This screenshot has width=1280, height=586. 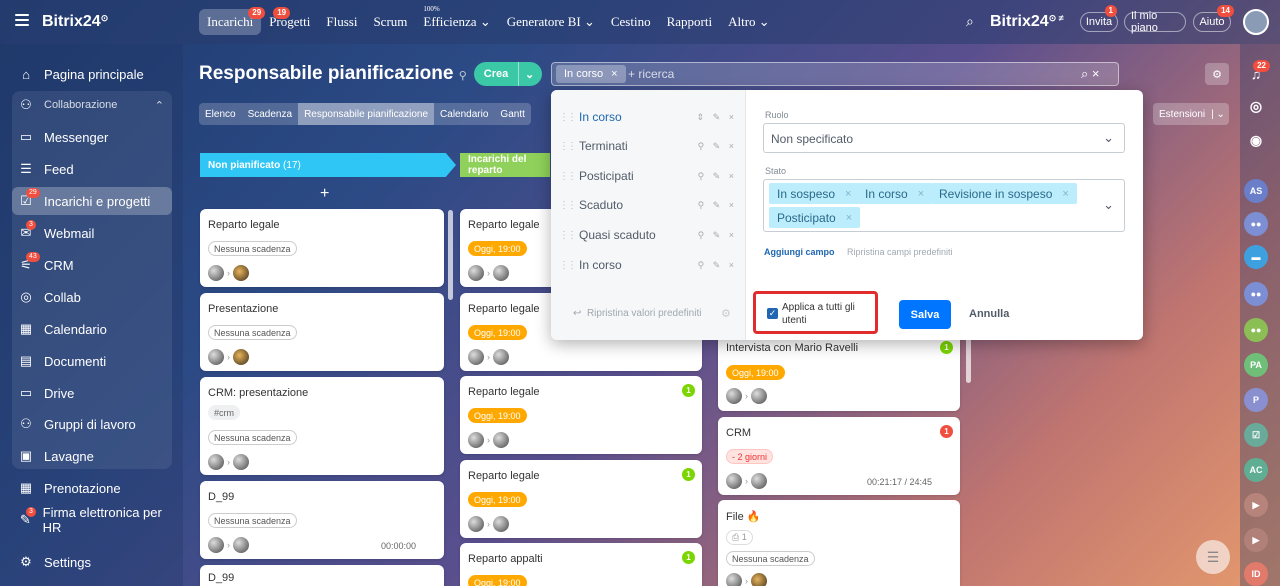 What do you see at coordinates (551, 22) in the screenshot?
I see `topnav-generatore-bi: Generatore BI ⌄` at bounding box center [551, 22].